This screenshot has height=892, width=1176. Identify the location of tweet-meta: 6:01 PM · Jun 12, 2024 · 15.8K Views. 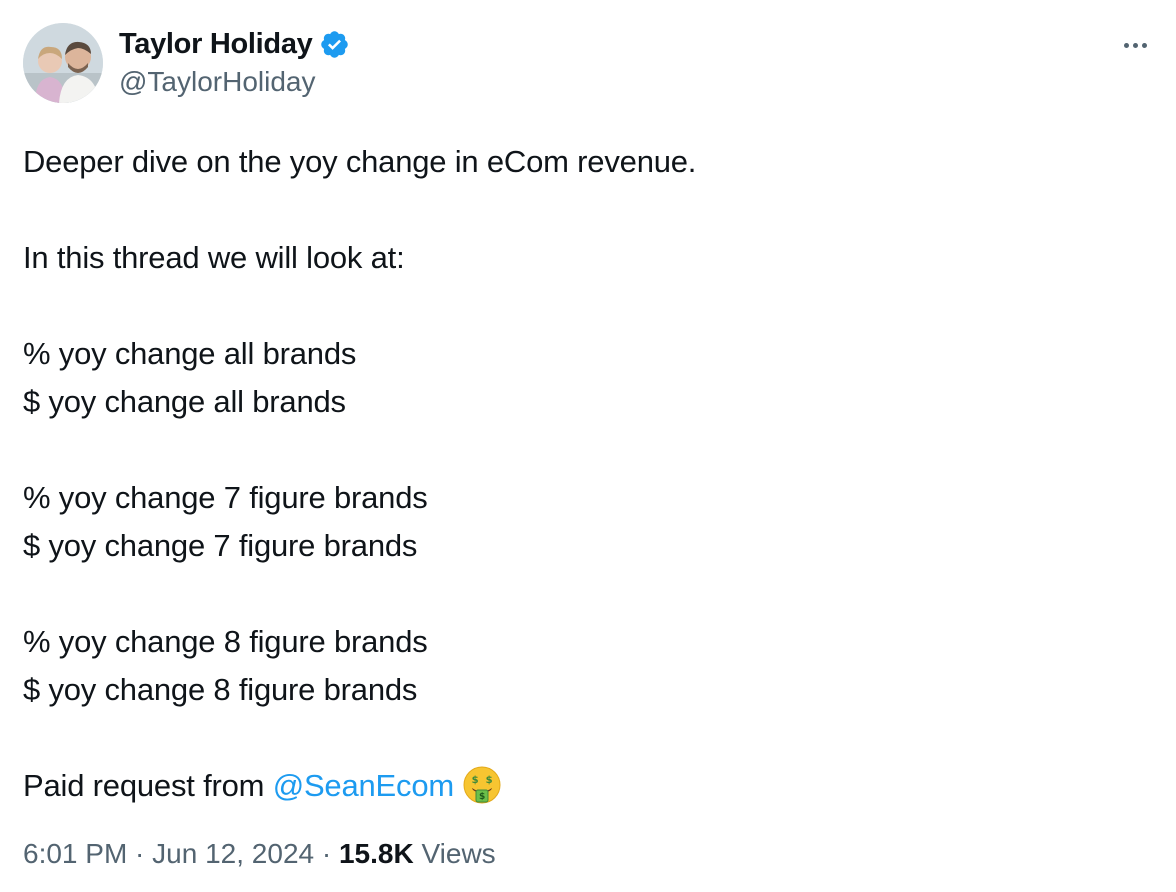
(259, 854).